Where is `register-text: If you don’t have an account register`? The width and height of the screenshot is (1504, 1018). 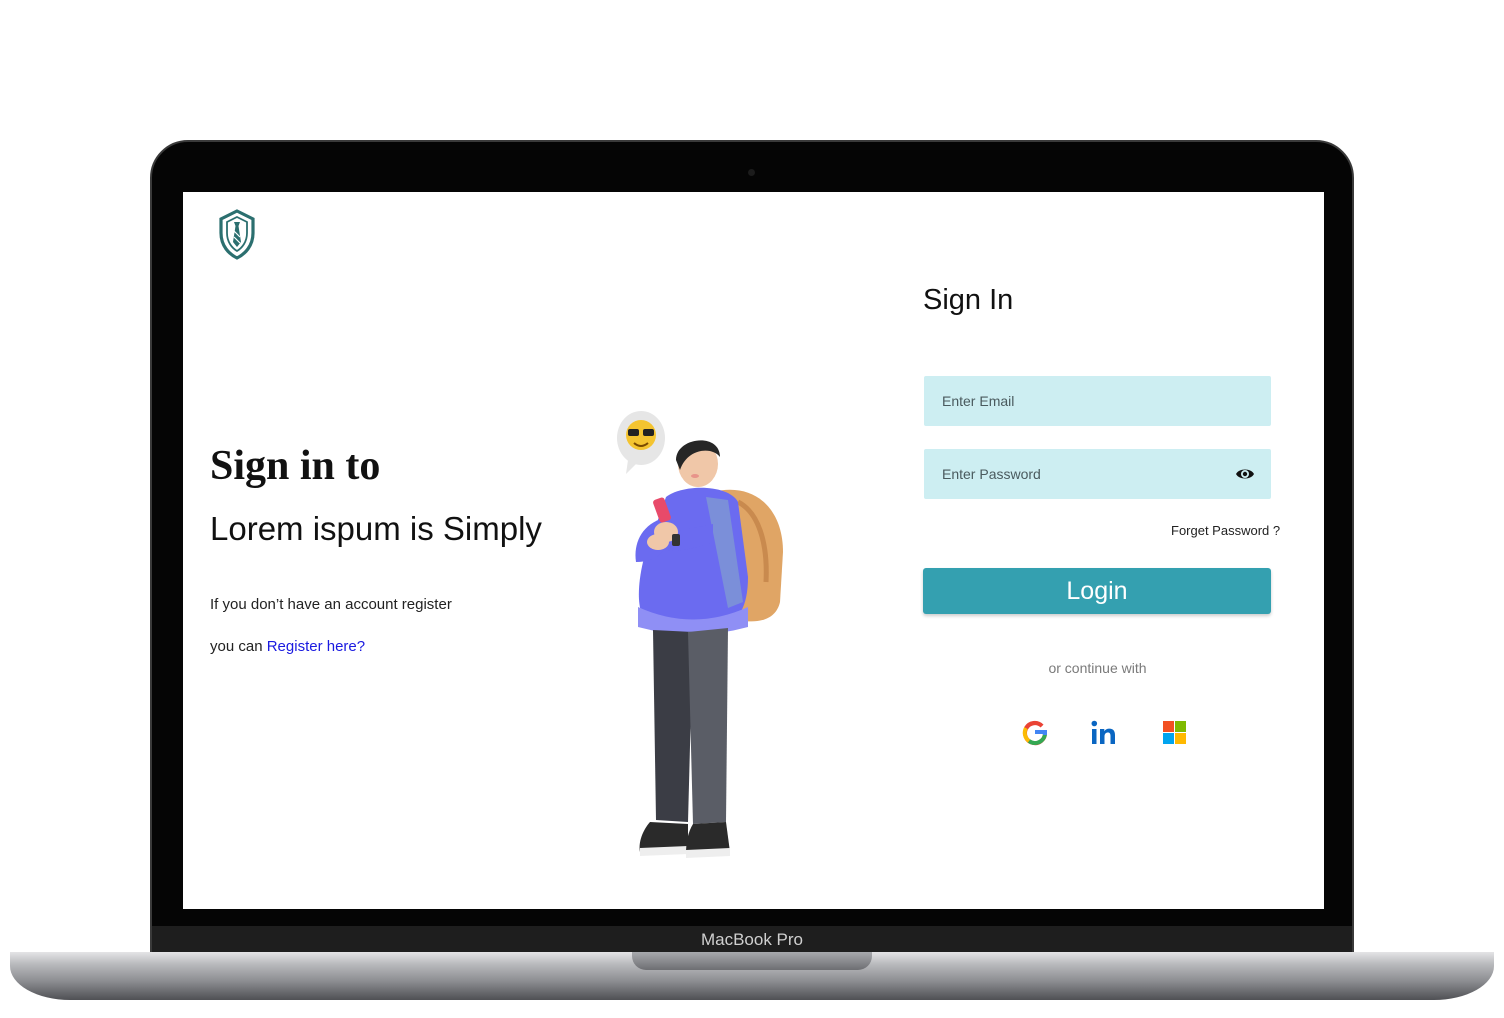
register-text: If you don’t have an account register is located at coordinates (331, 604).